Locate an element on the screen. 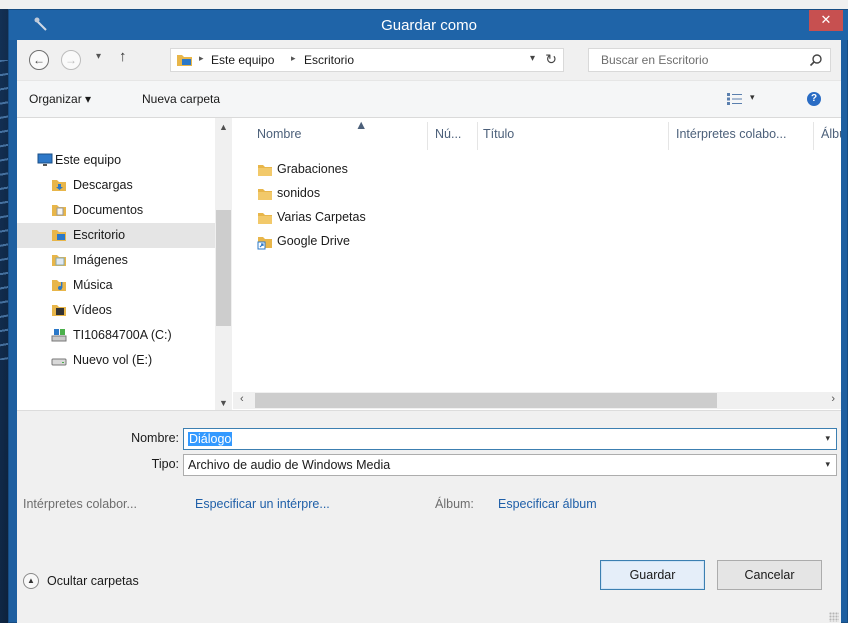  command-bar: Organizar ▾ Nueva carpeta ▾ ? is located at coordinates (429, 99).